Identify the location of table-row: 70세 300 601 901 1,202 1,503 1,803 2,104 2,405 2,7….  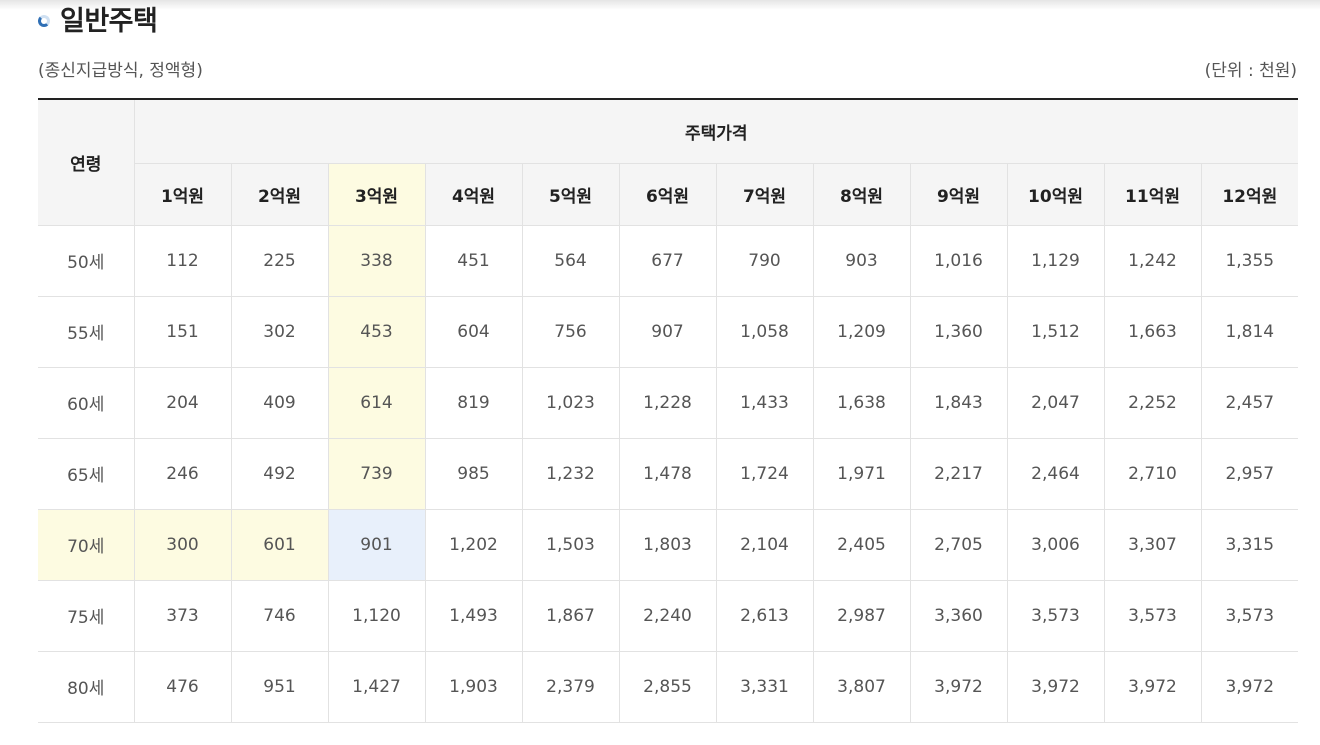
(668, 544).